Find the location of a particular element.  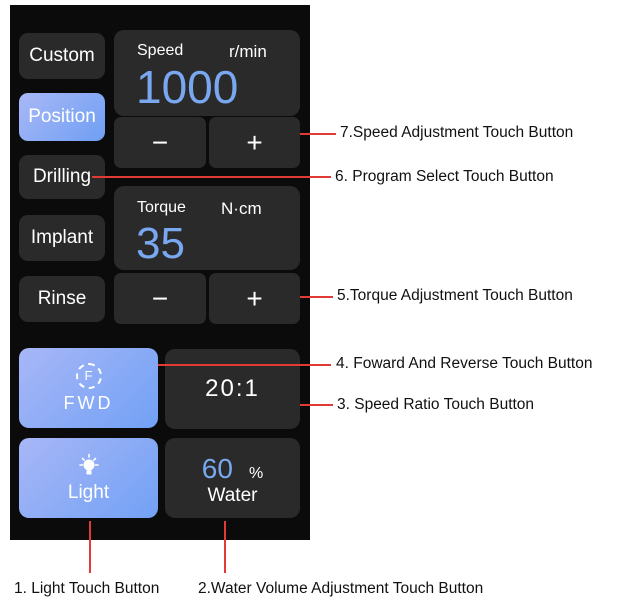

program-label: Custom is located at coordinates (62, 55).